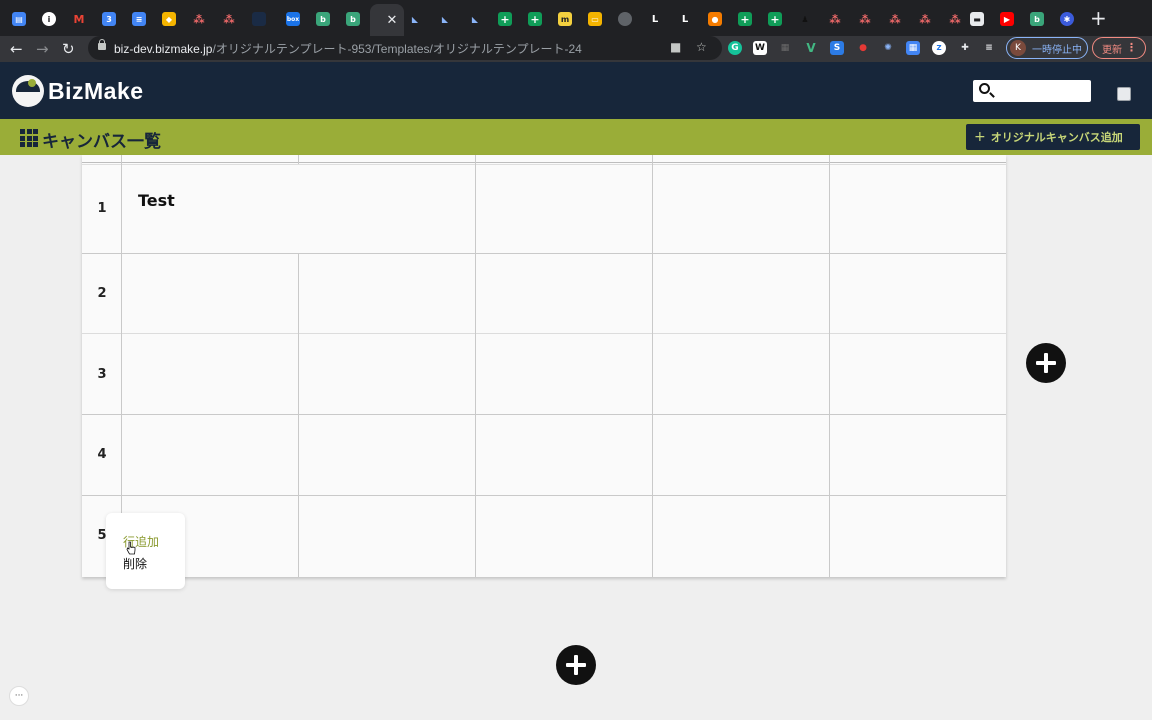 The height and width of the screenshot is (720, 1152). Describe the element at coordinates (1032, 91) in the screenshot. I see `search-input` at that location.